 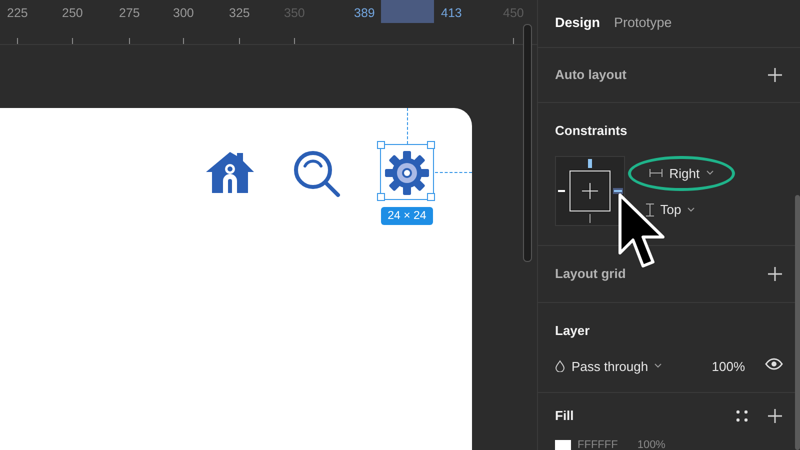 What do you see at coordinates (590, 191) in the screenshot?
I see `constraint-widget` at bounding box center [590, 191].